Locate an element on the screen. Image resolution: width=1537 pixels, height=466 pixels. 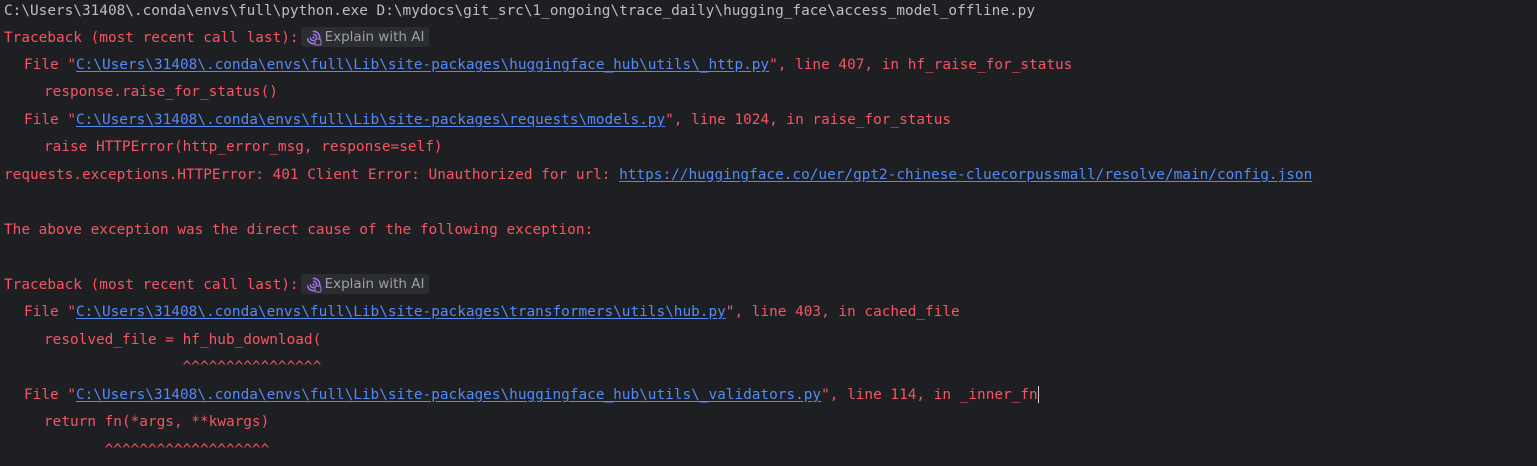
frame-location: ", line 114, in _inner_fn is located at coordinates (929, 395).